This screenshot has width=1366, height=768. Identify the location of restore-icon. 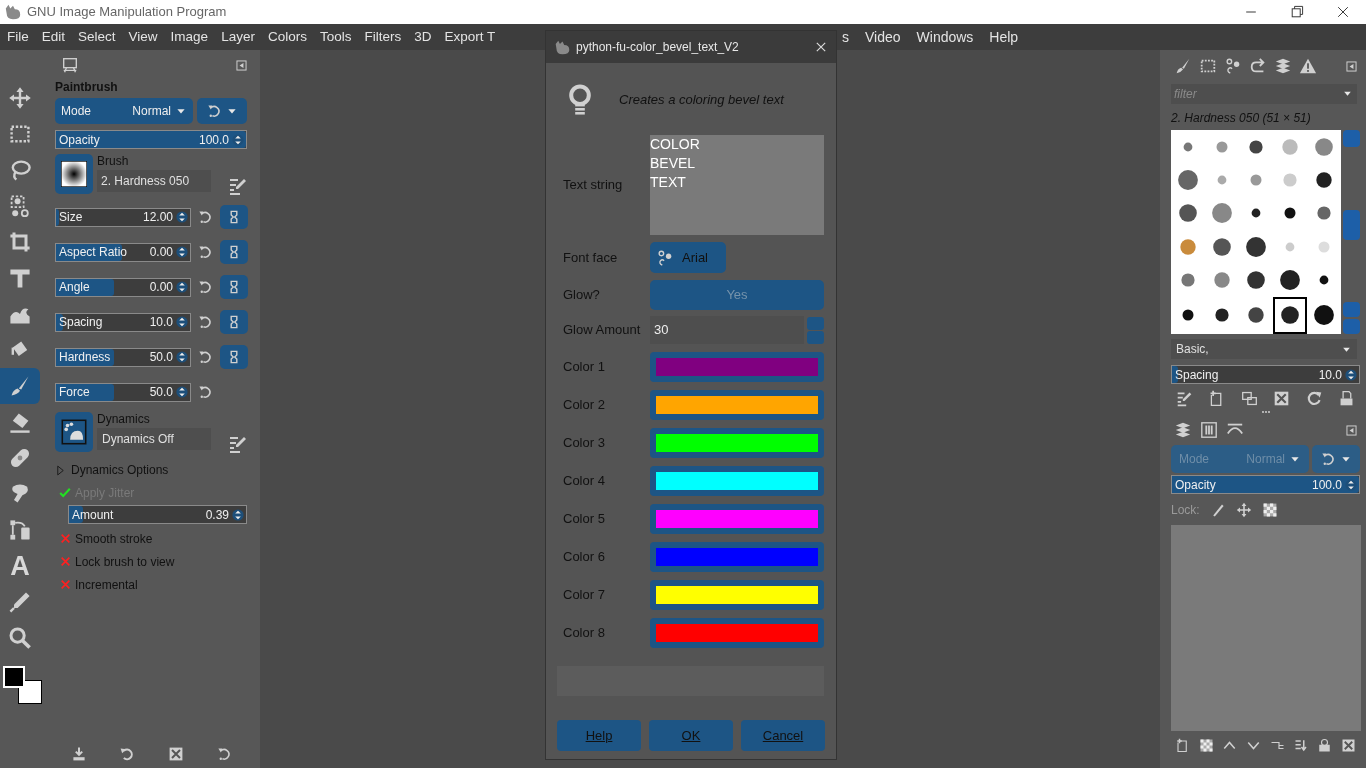
(127, 754).